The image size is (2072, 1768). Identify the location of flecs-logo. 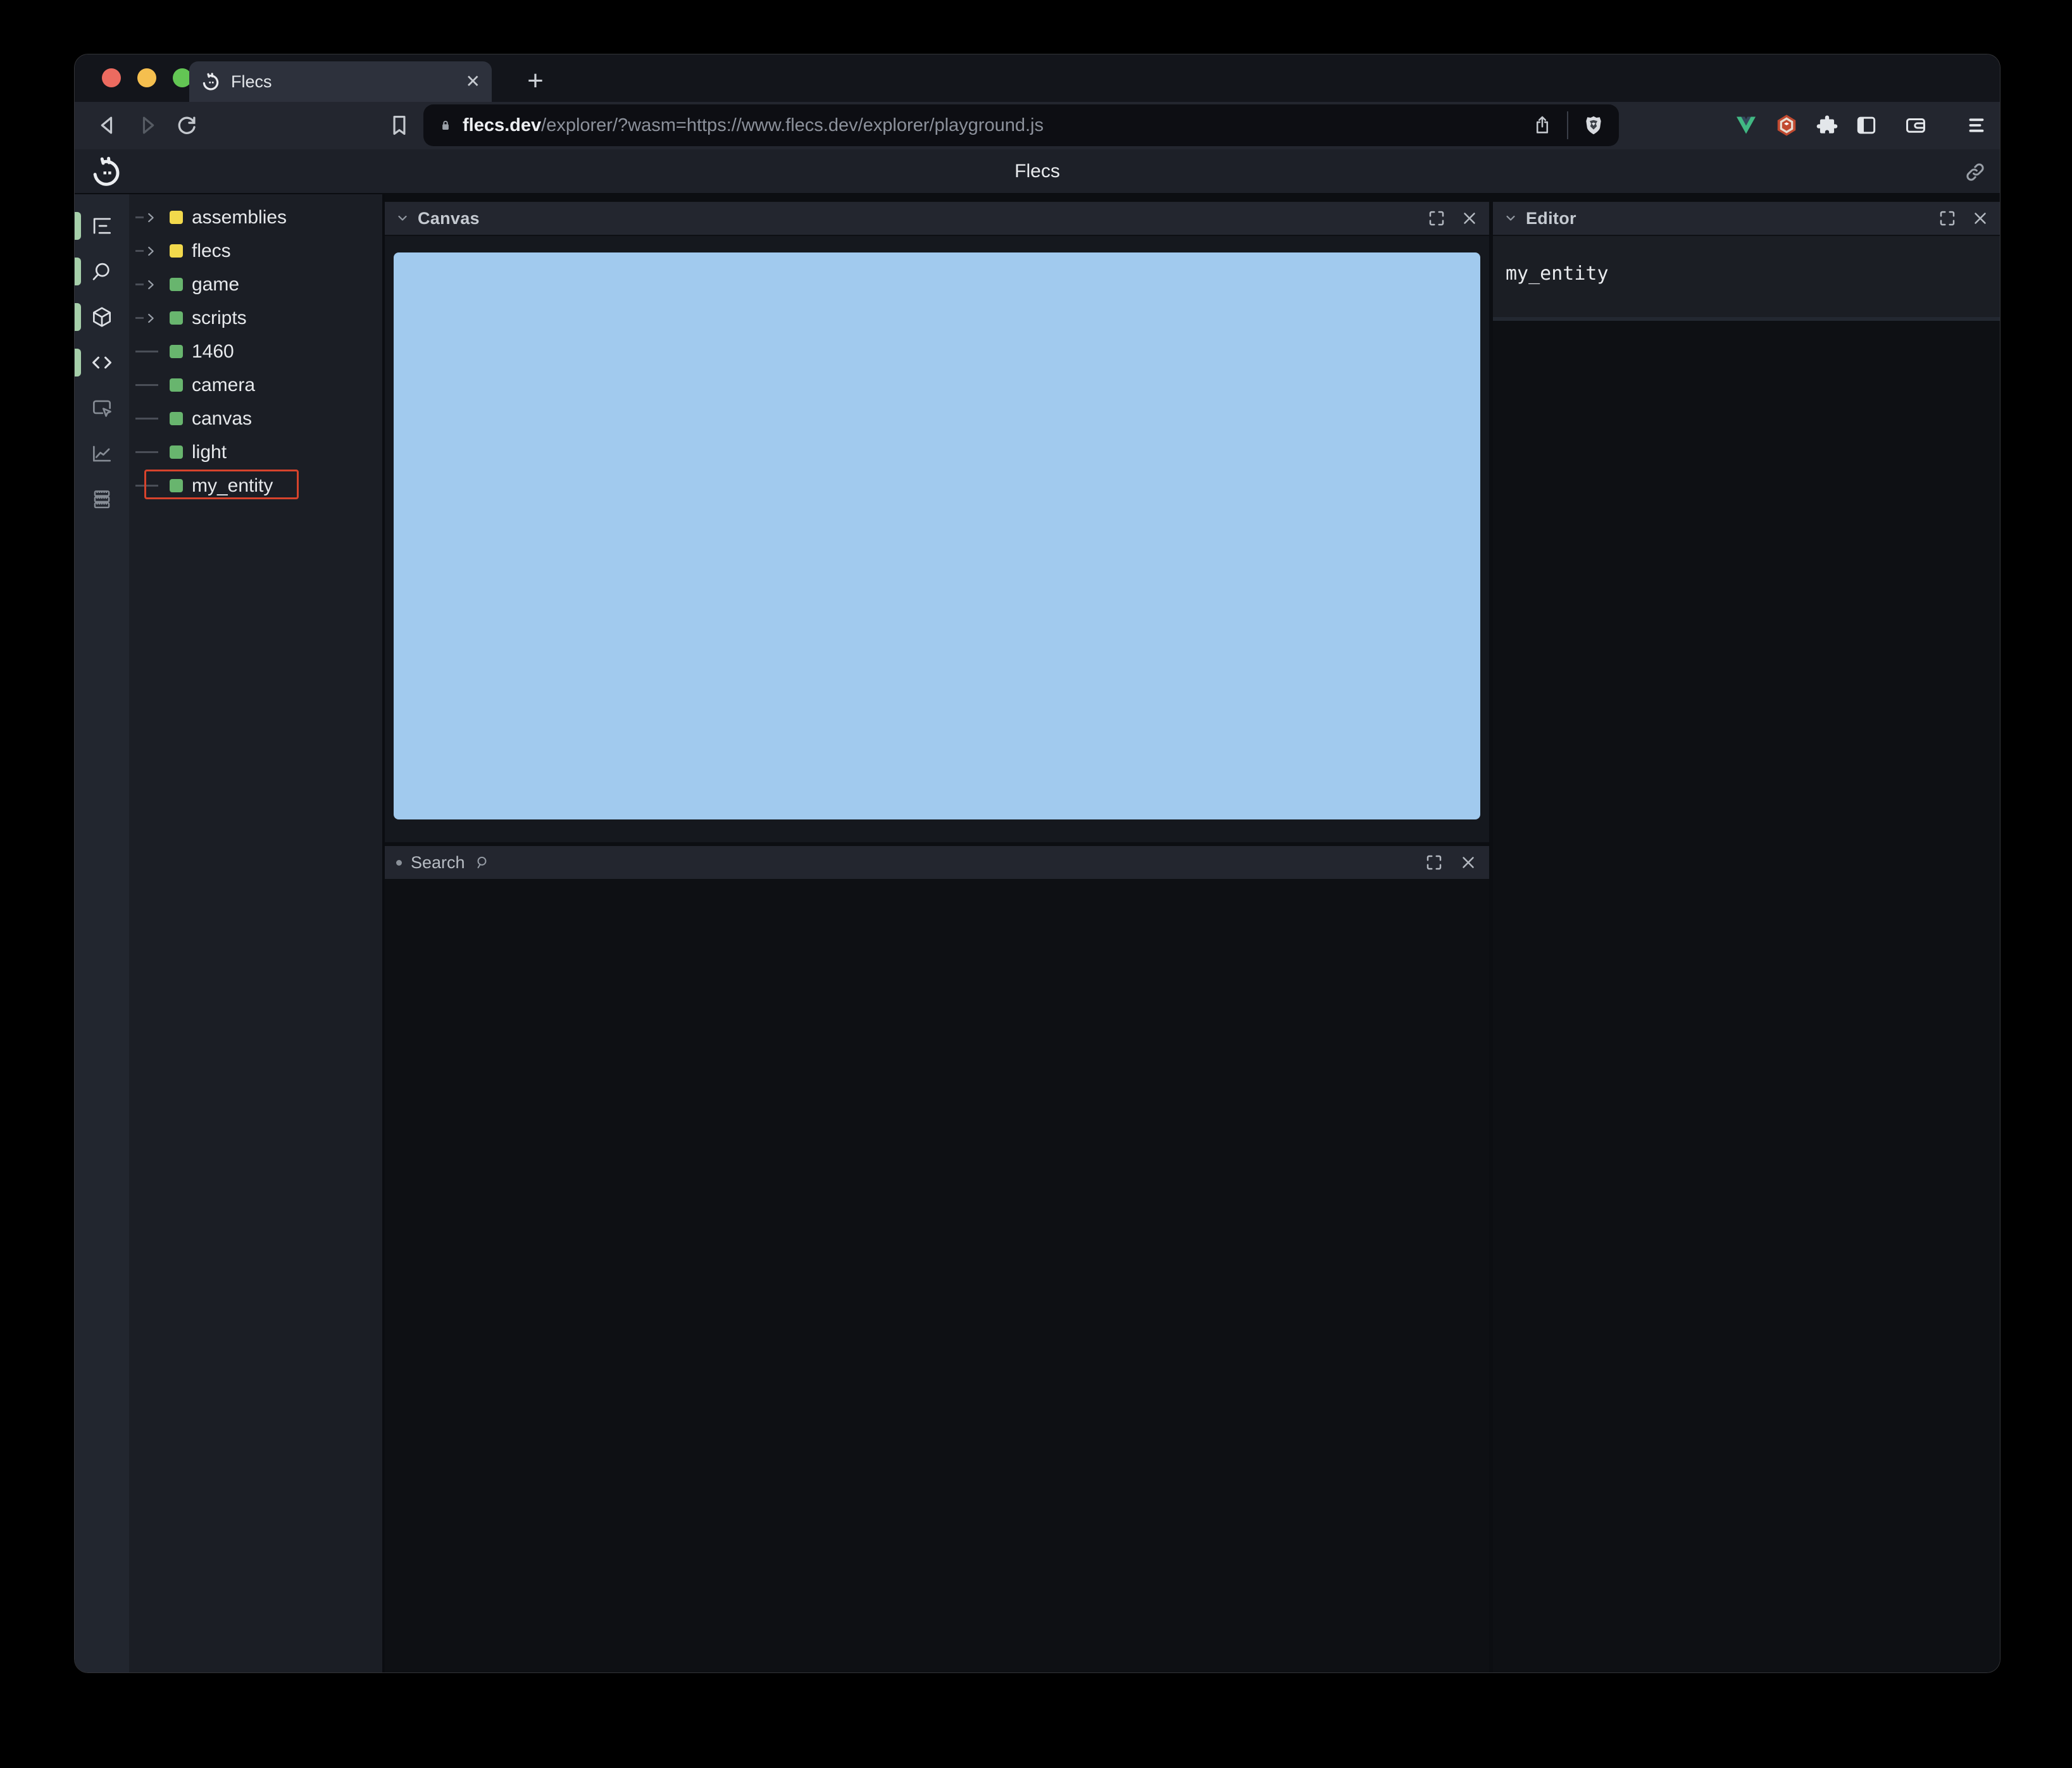
(106, 171).